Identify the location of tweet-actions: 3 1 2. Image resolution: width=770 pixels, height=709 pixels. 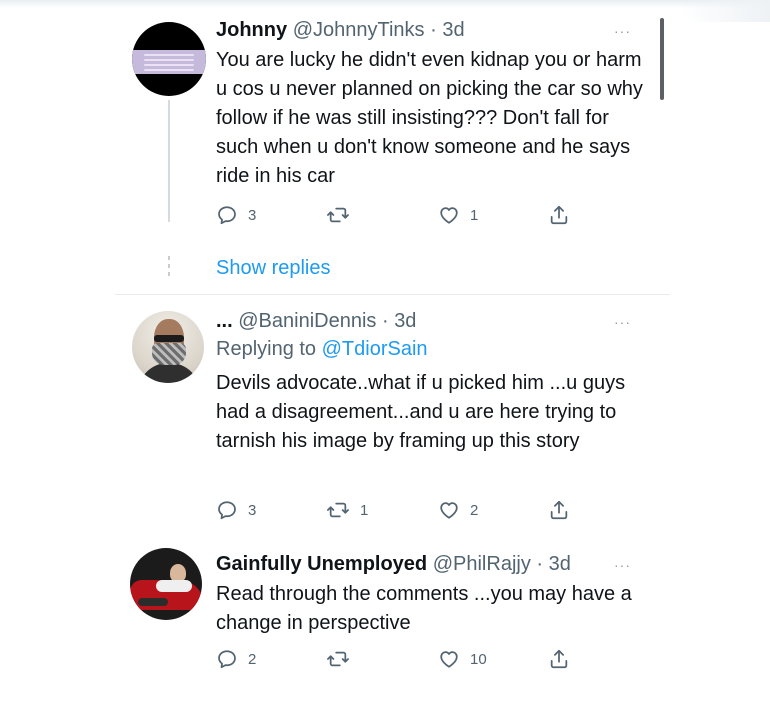
(401, 510).